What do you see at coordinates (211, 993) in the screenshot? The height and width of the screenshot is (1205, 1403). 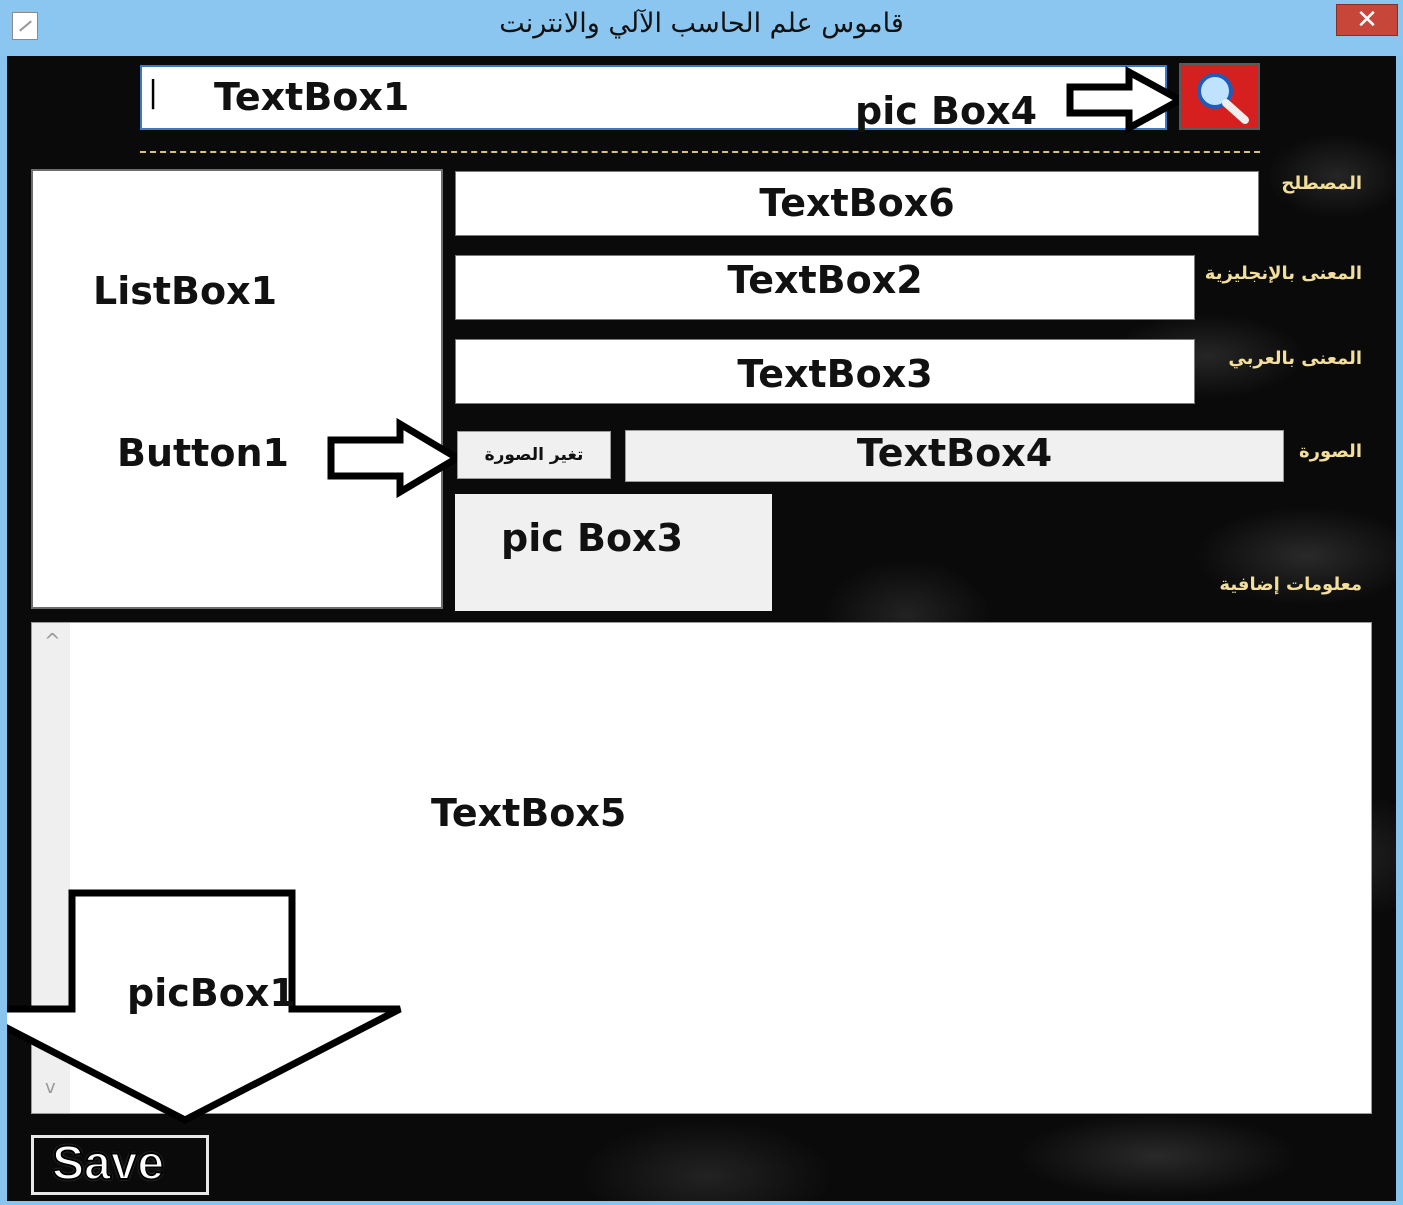 I see `picbox1-label: picBox1` at bounding box center [211, 993].